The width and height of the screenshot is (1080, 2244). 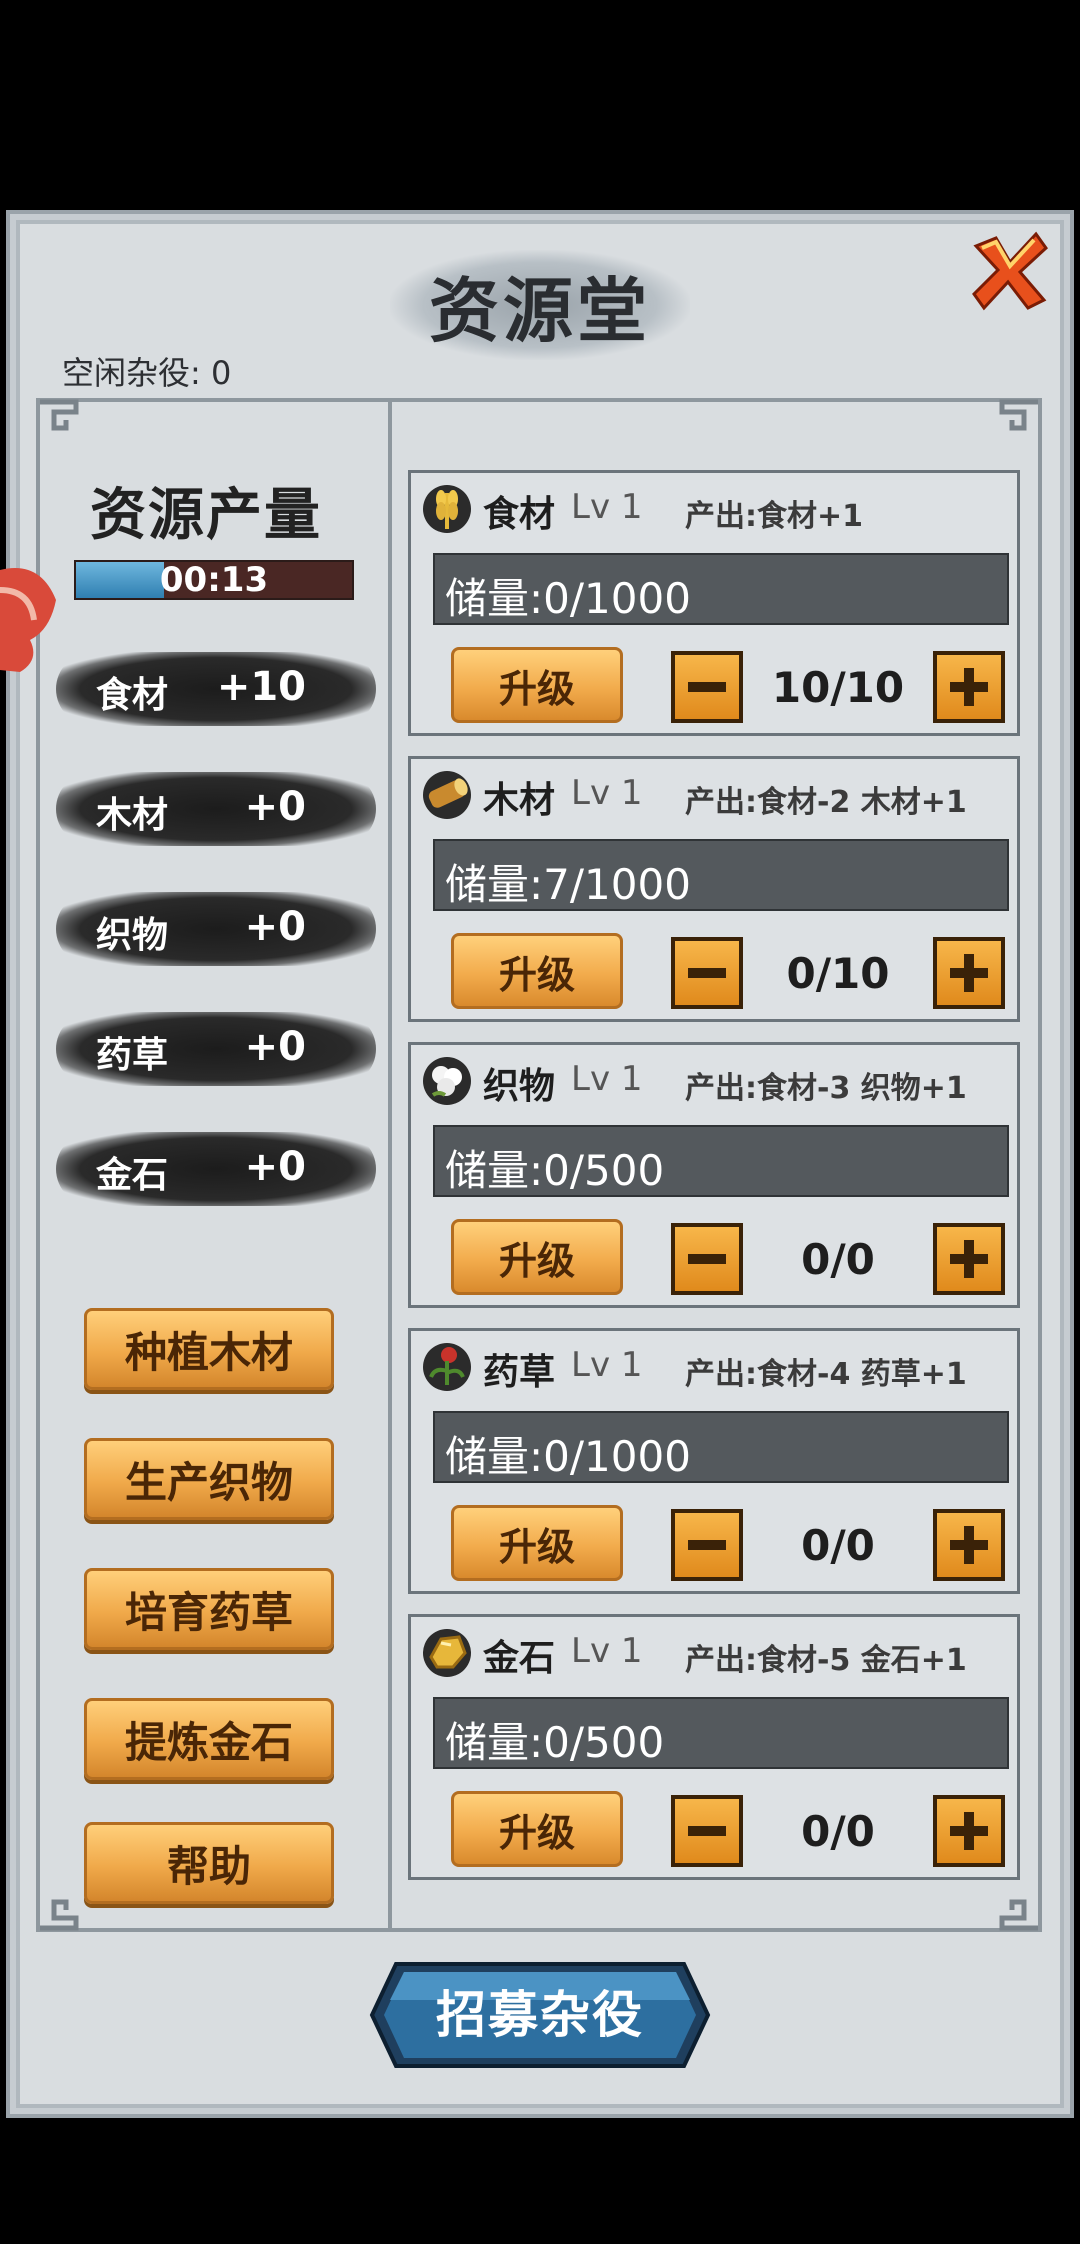 I want to click on close-icon, so click(x=1010, y=271).